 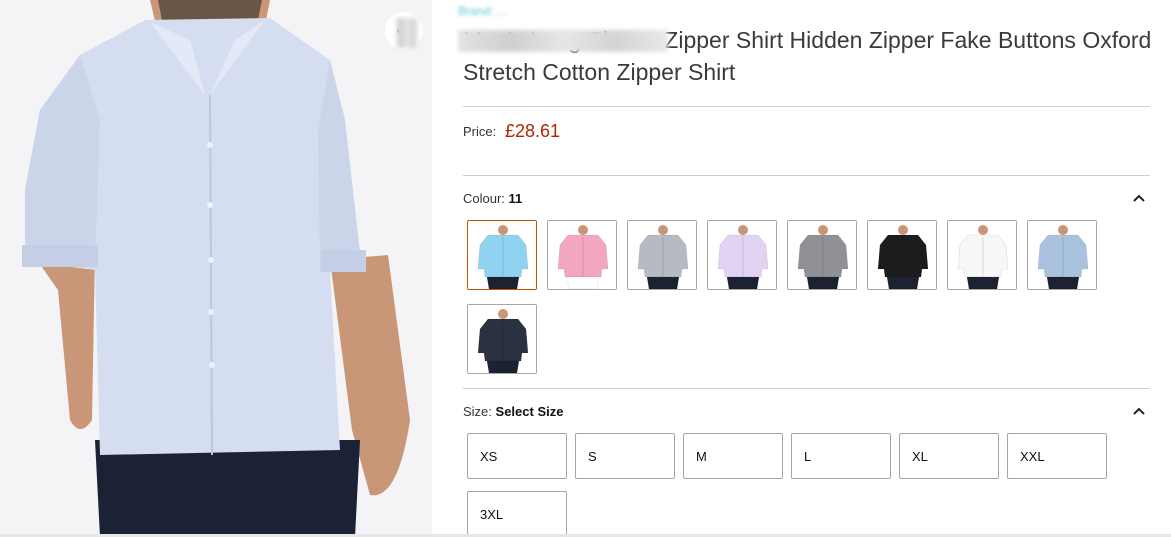 I want to click on colour-swatch-lavender, so click(x=742, y=255).